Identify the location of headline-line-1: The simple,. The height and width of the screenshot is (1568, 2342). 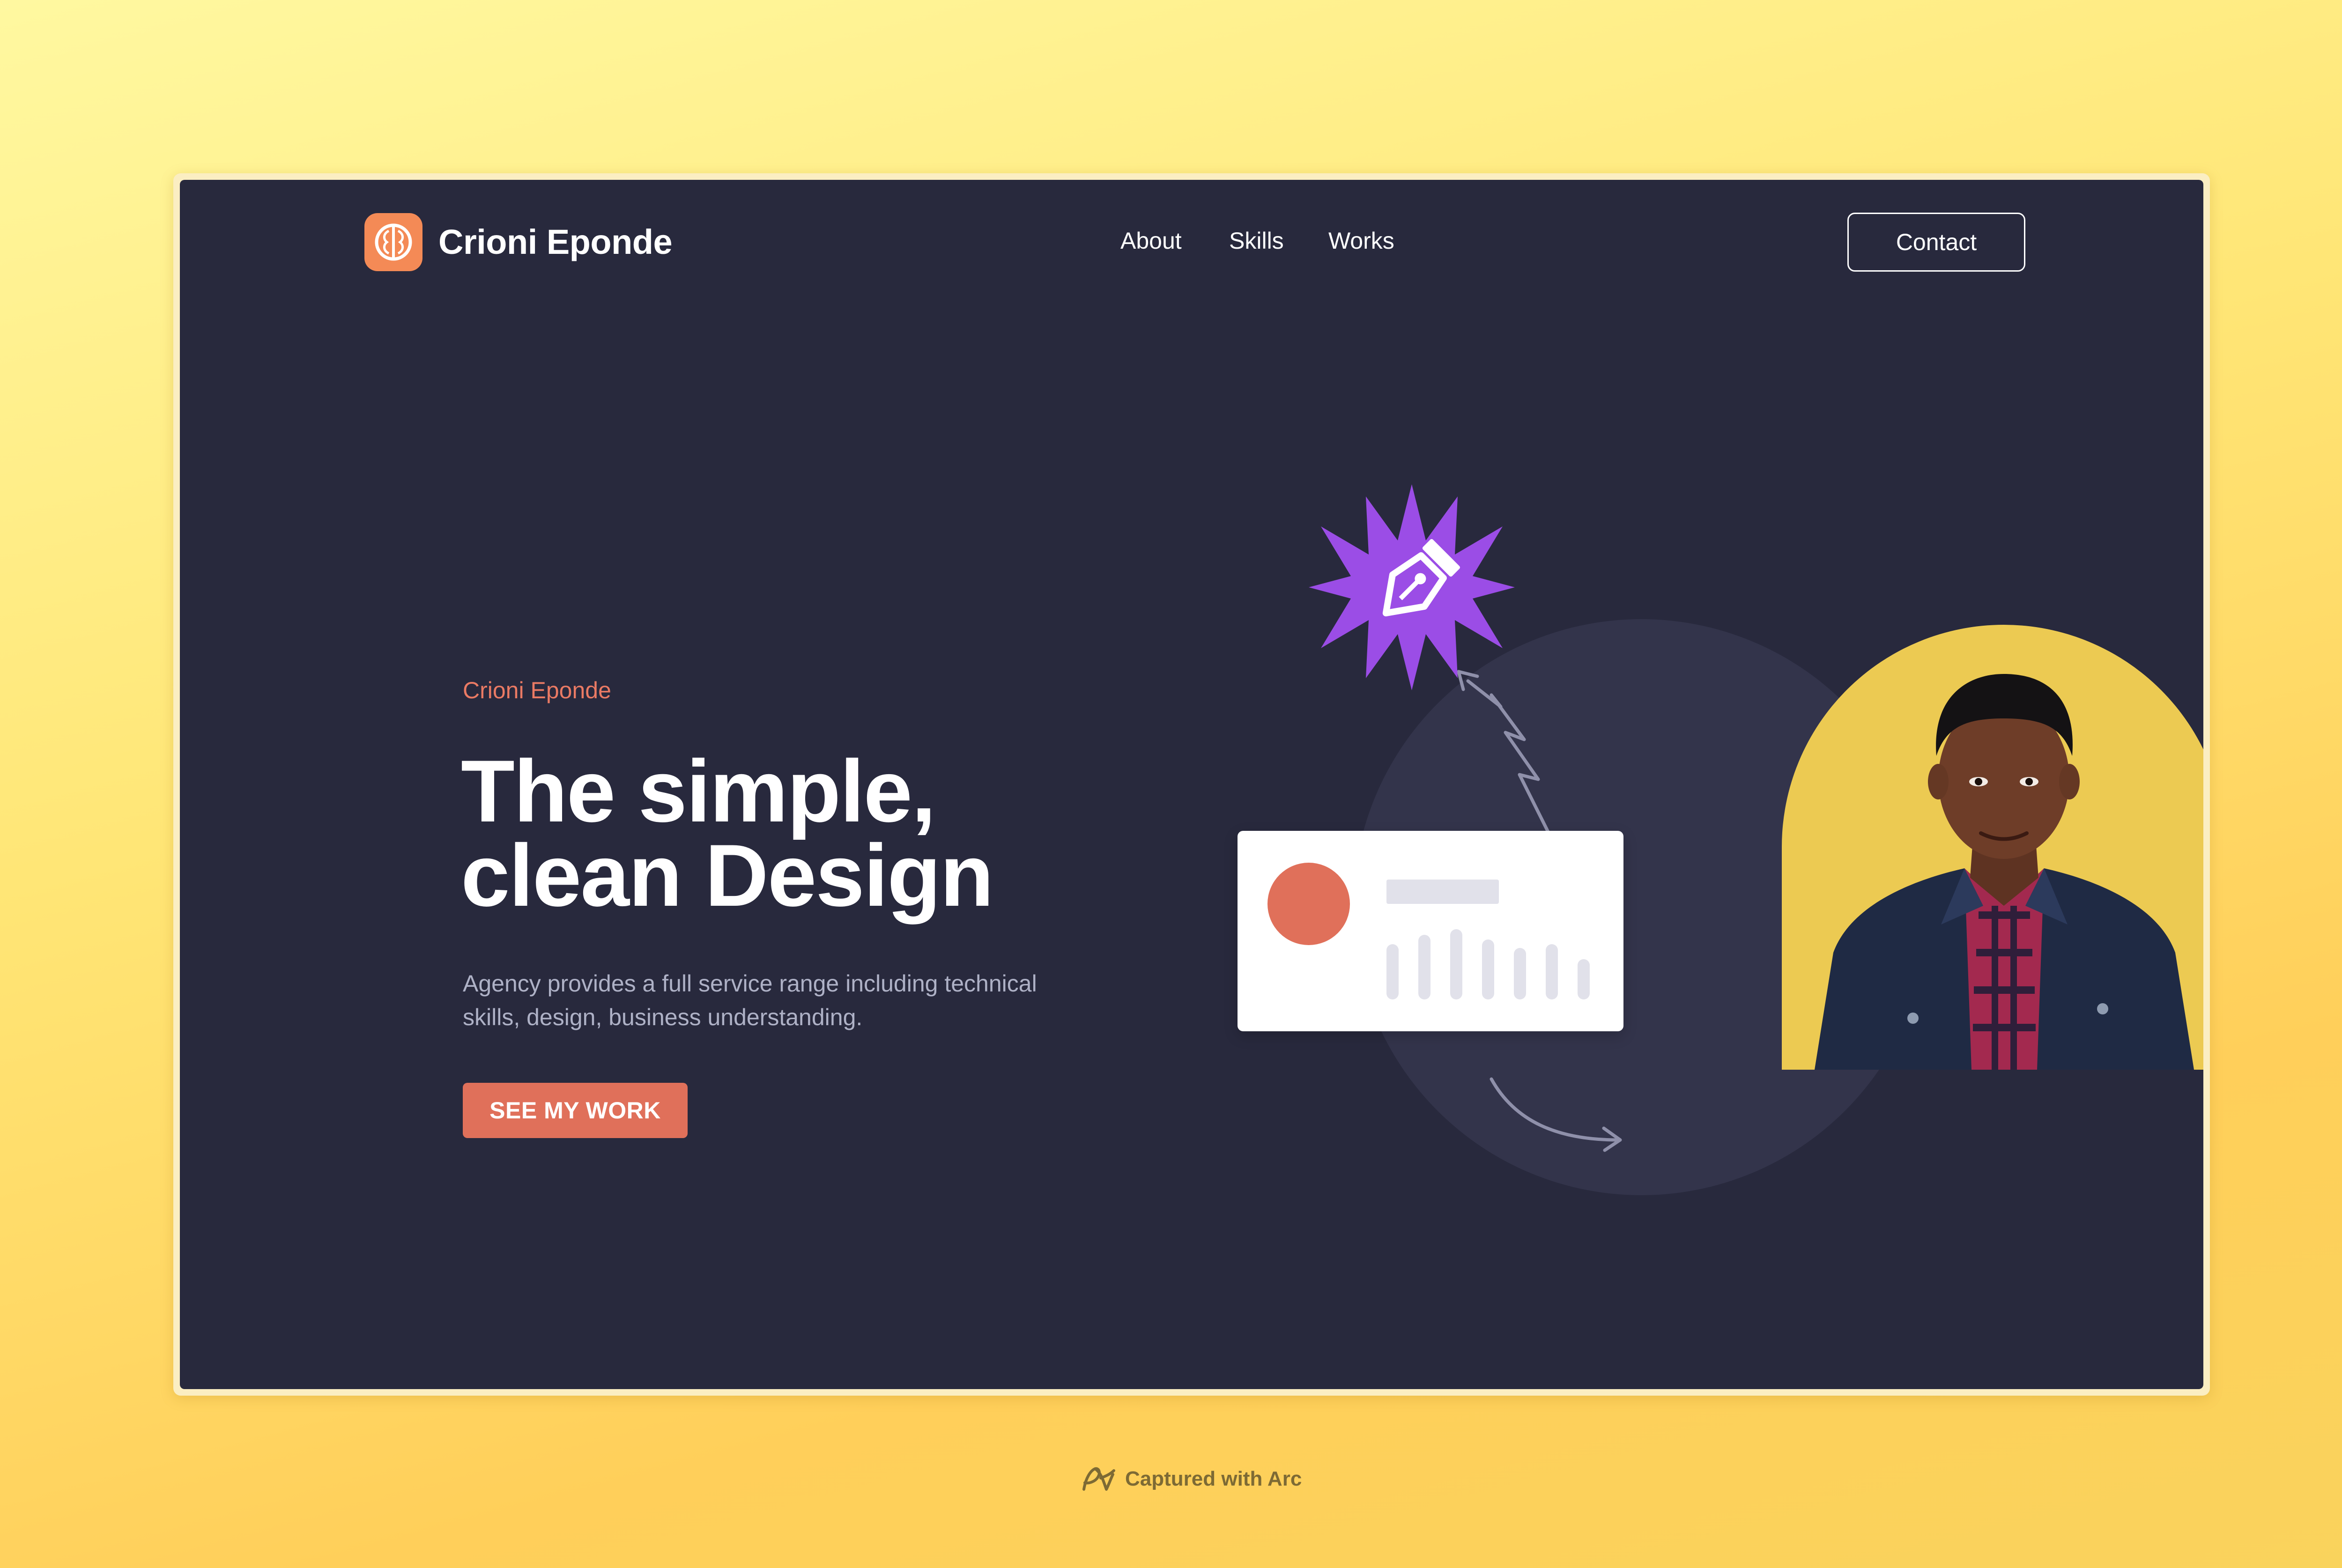
(698, 791).